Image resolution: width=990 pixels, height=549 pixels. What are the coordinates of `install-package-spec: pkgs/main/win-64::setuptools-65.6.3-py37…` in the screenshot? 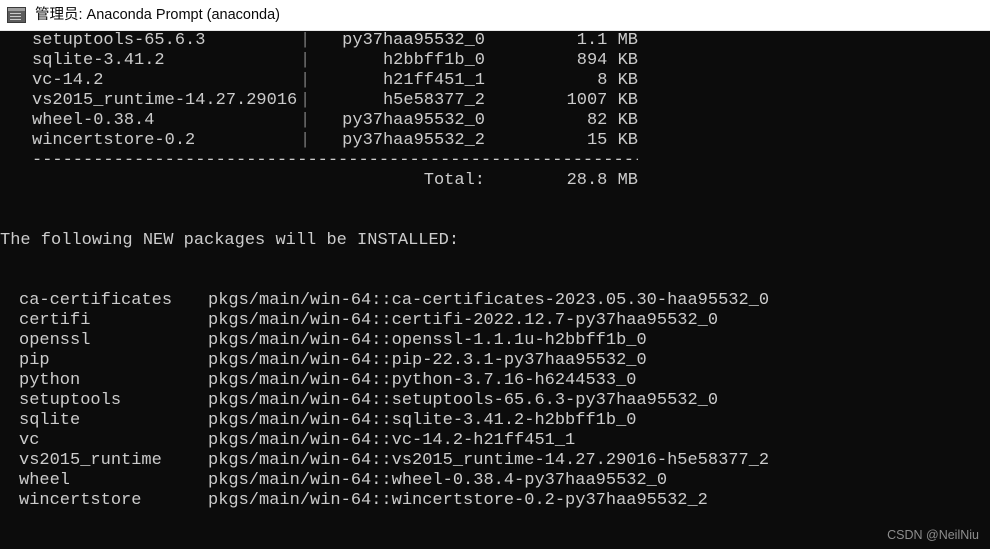 It's located at (463, 400).